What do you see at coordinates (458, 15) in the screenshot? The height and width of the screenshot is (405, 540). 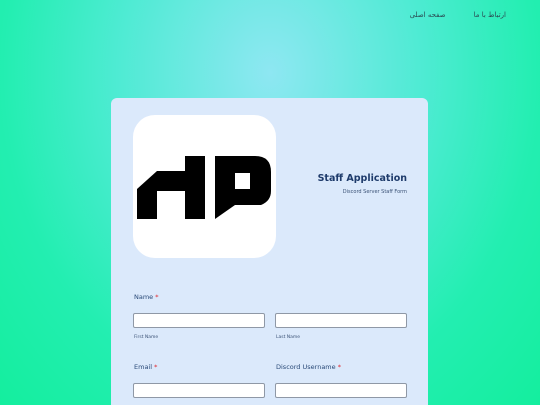 I see `top-nav: صفحه اصلی ارتباط با ما` at bounding box center [458, 15].